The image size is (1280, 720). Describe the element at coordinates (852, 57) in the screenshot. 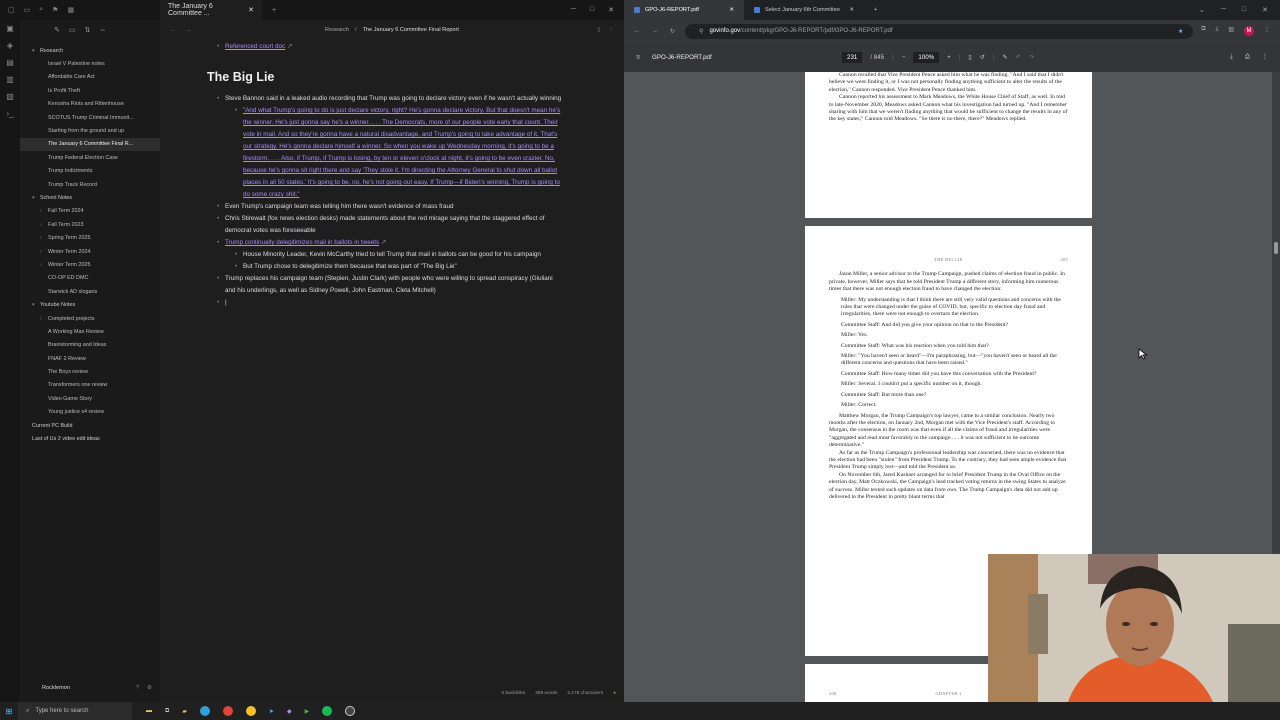

I see `page-number-input: 231` at that location.